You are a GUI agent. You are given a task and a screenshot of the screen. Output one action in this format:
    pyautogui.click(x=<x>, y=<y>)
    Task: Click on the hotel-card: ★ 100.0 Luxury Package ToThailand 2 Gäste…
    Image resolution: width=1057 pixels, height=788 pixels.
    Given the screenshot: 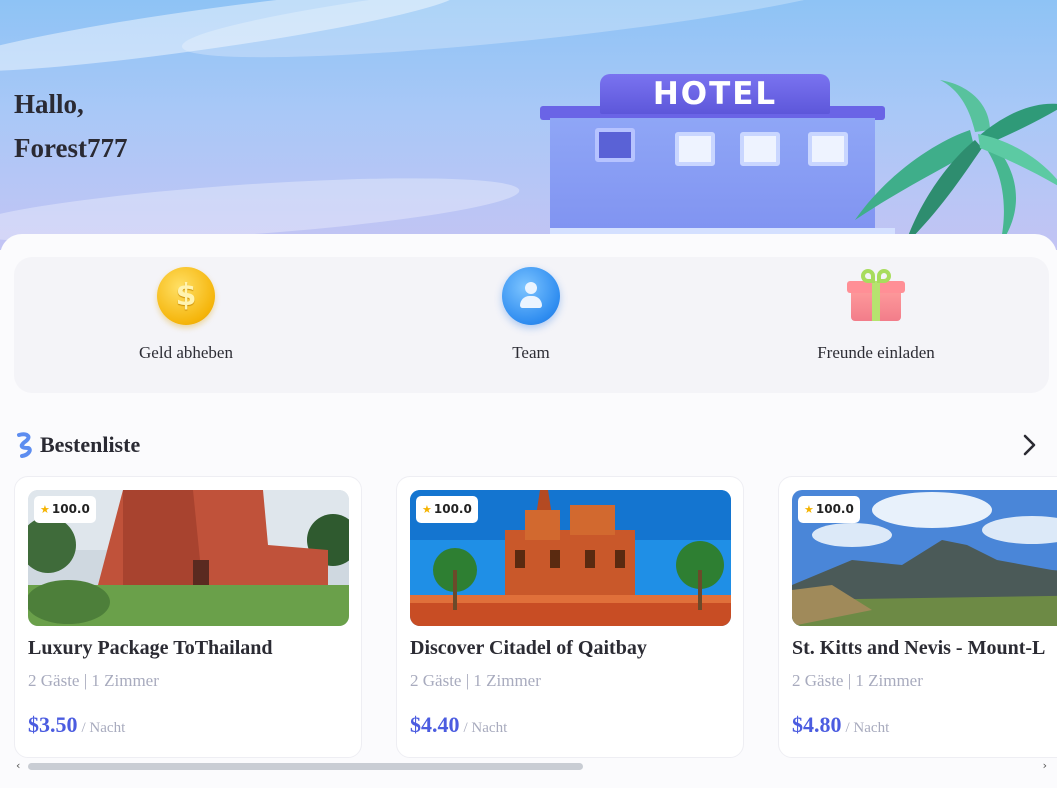 What is the action you would take?
    pyautogui.click(x=188, y=617)
    